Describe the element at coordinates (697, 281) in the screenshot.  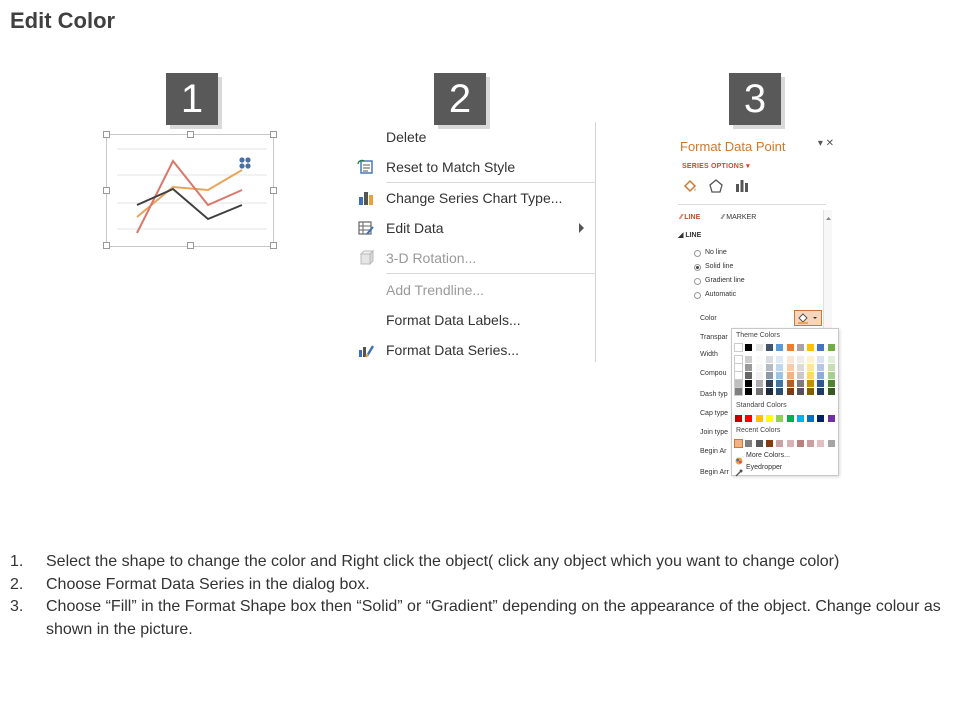
I see `gradient-line-radio` at that location.